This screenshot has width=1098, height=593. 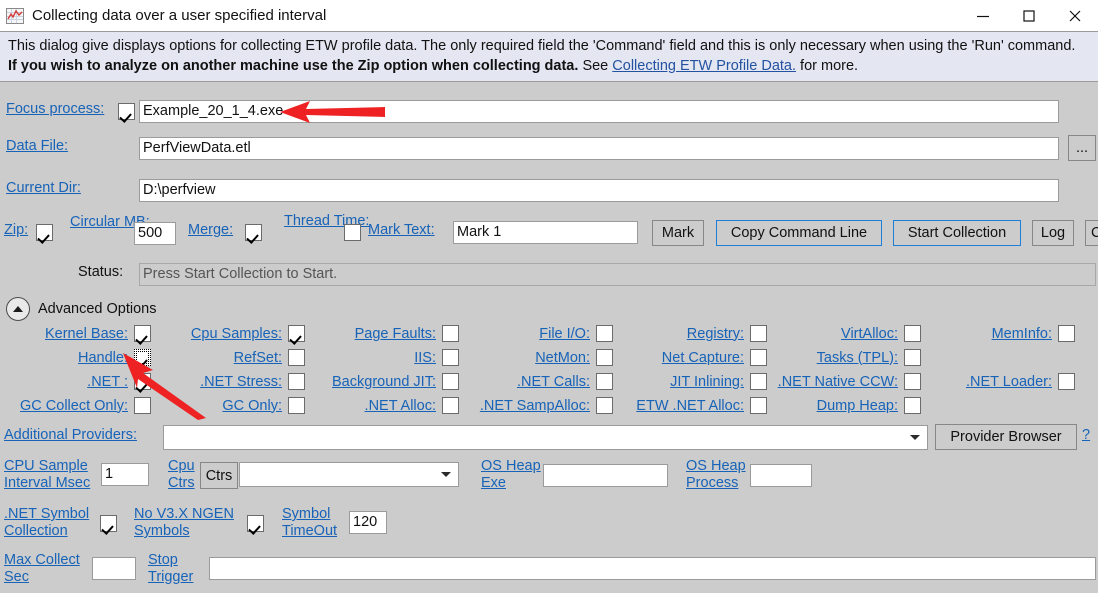 I want to click on checkbox-net-loader, so click(x=1066, y=381).